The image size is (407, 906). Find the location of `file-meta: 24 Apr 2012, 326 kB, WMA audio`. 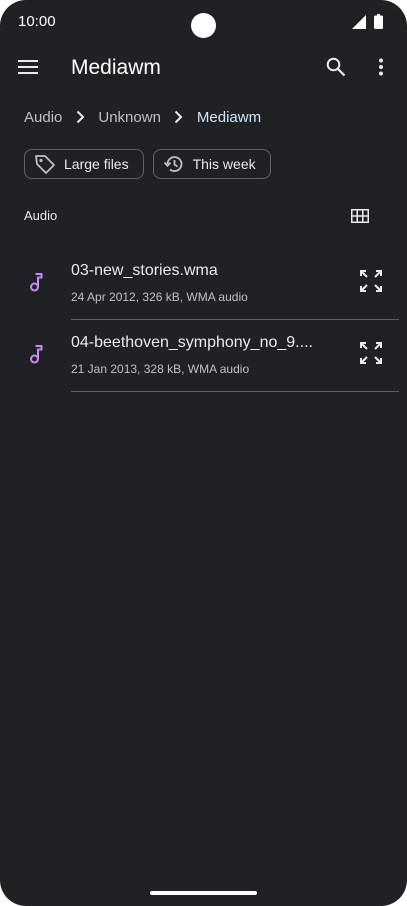

file-meta: 24 Apr 2012, 326 kB, WMA audio is located at coordinates (159, 297).